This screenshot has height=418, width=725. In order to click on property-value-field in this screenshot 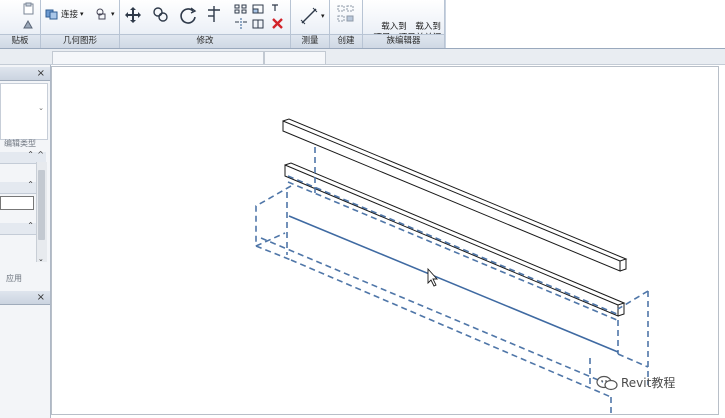, I will do `click(17, 203)`.